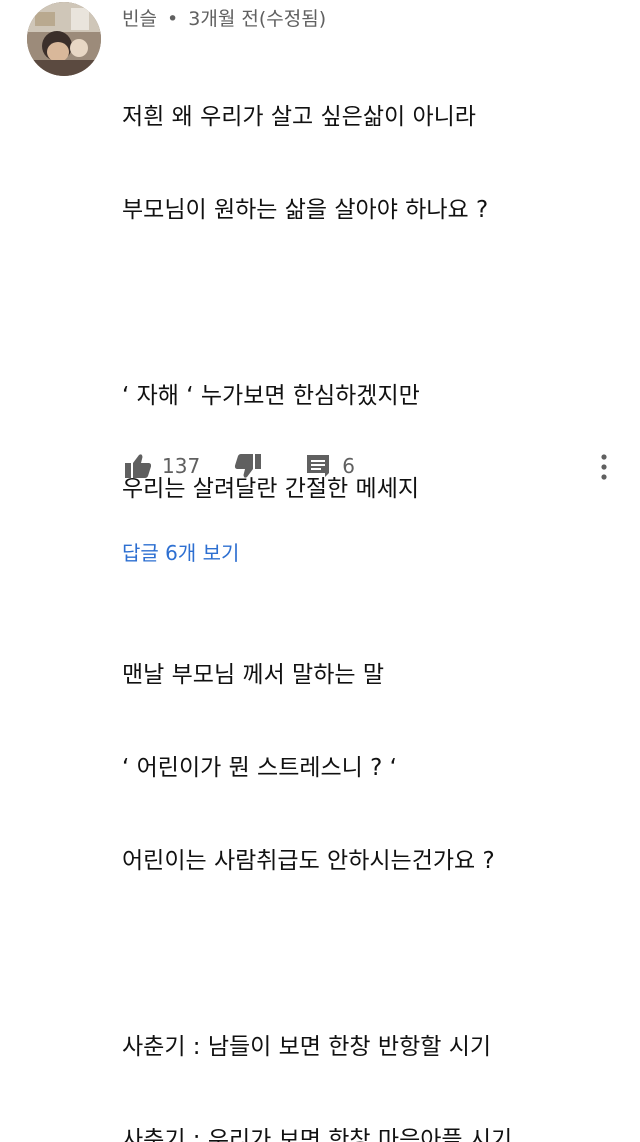 This screenshot has width=640, height=1142. I want to click on avatar, so click(64, 39).